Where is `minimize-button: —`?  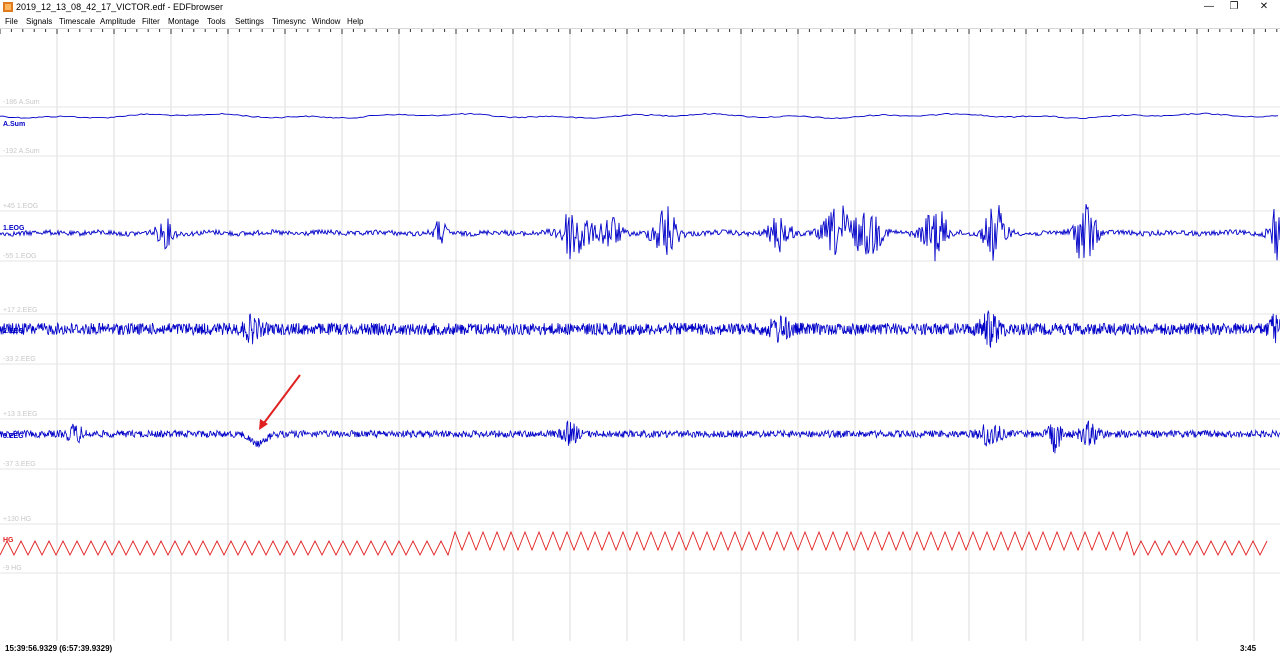 minimize-button: — is located at coordinates (1209, 7).